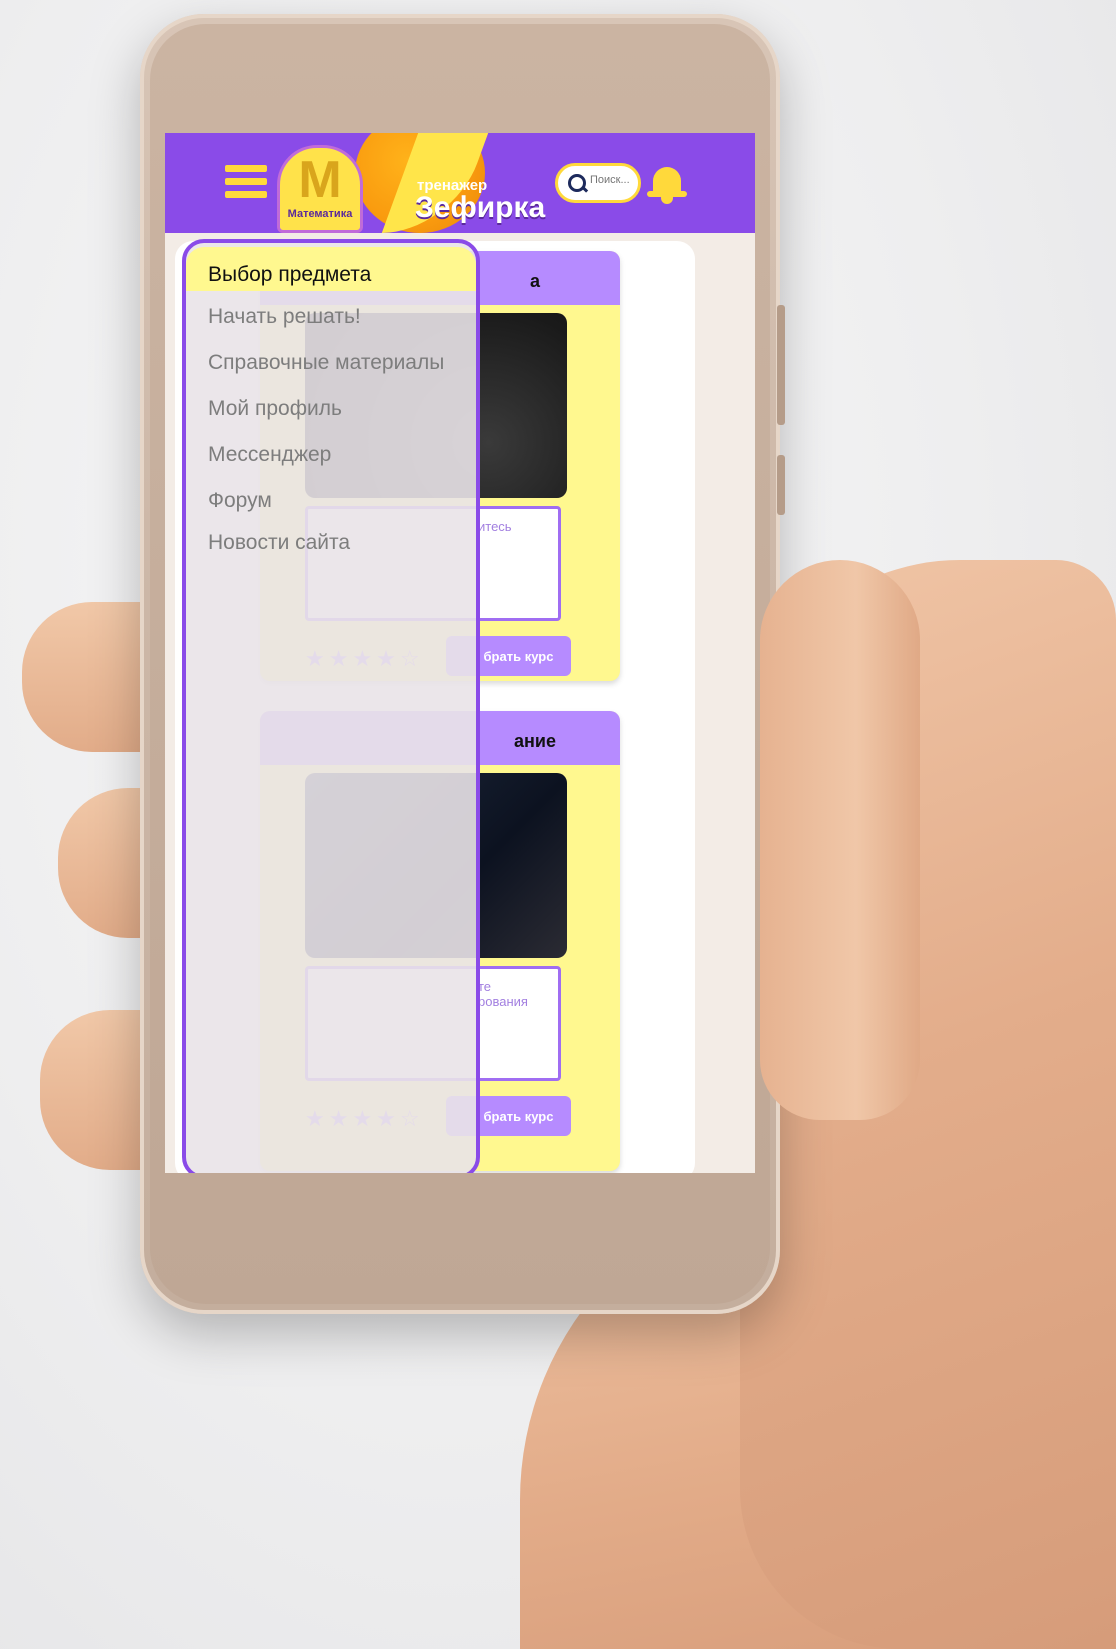 Image resolution: width=1116 pixels, height=1649 pixels. What do you see at coordinates (460, 183) in the screenshot?
I see `app-header: M Математика тренажер Зефирка` at bounding box center [460, 183].